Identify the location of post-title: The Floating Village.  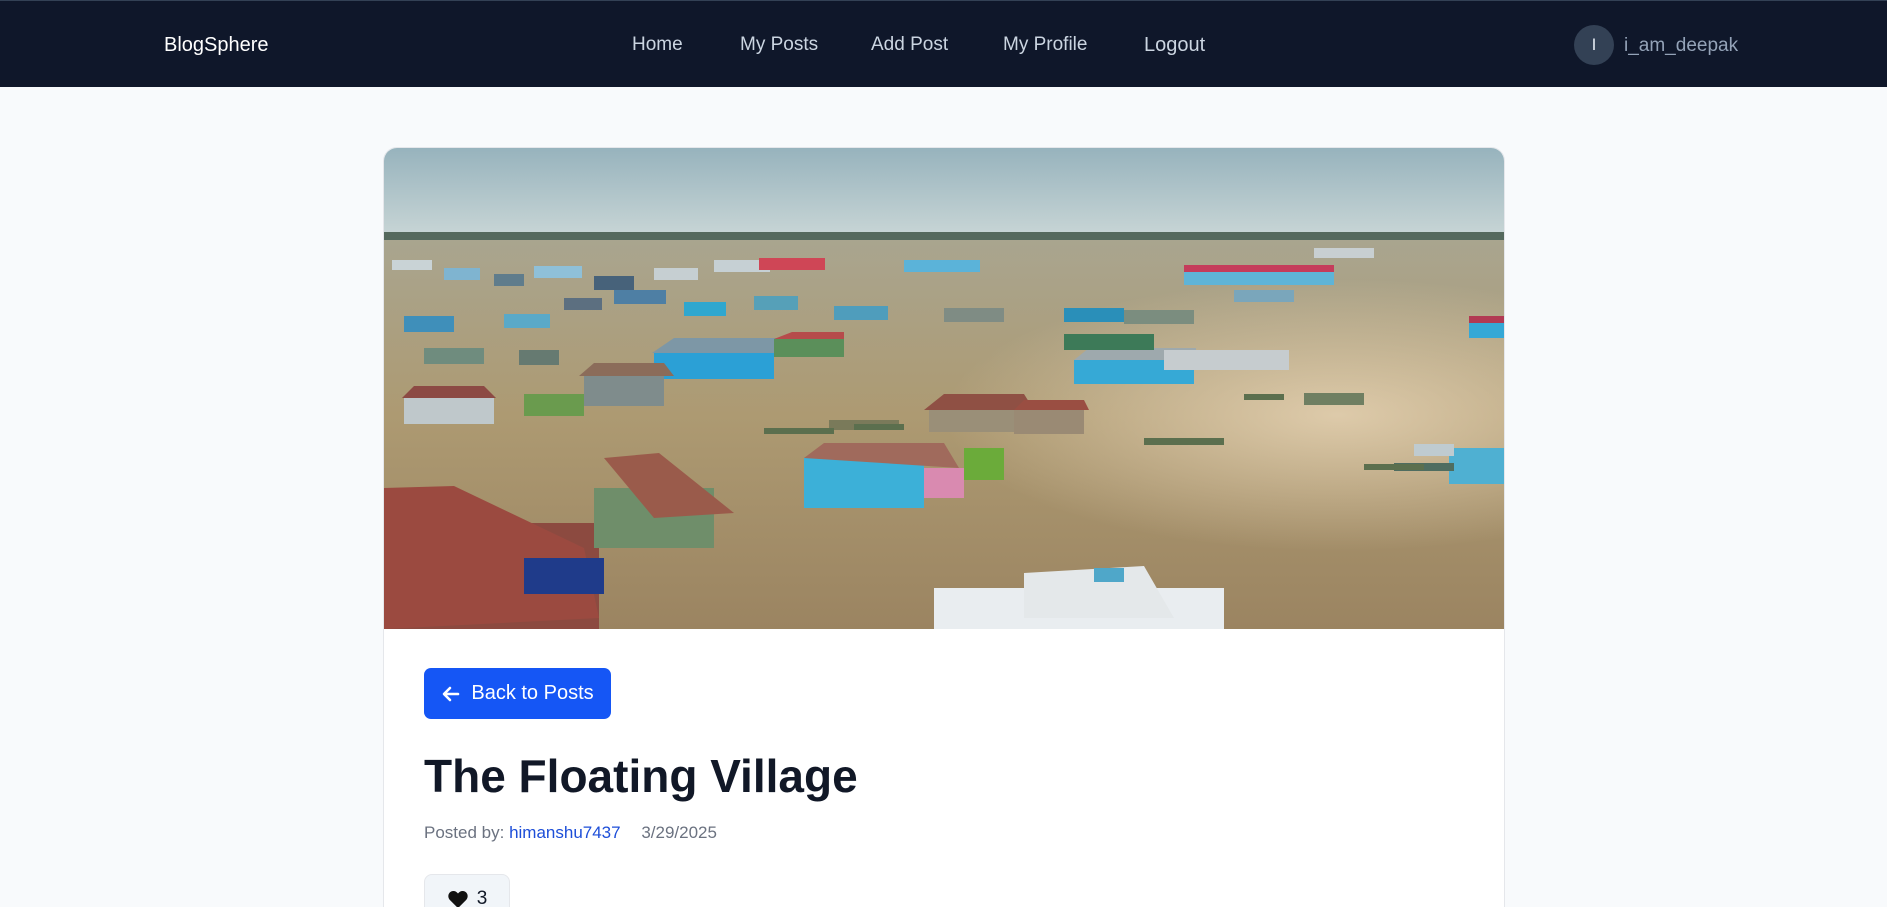
(641, 776).